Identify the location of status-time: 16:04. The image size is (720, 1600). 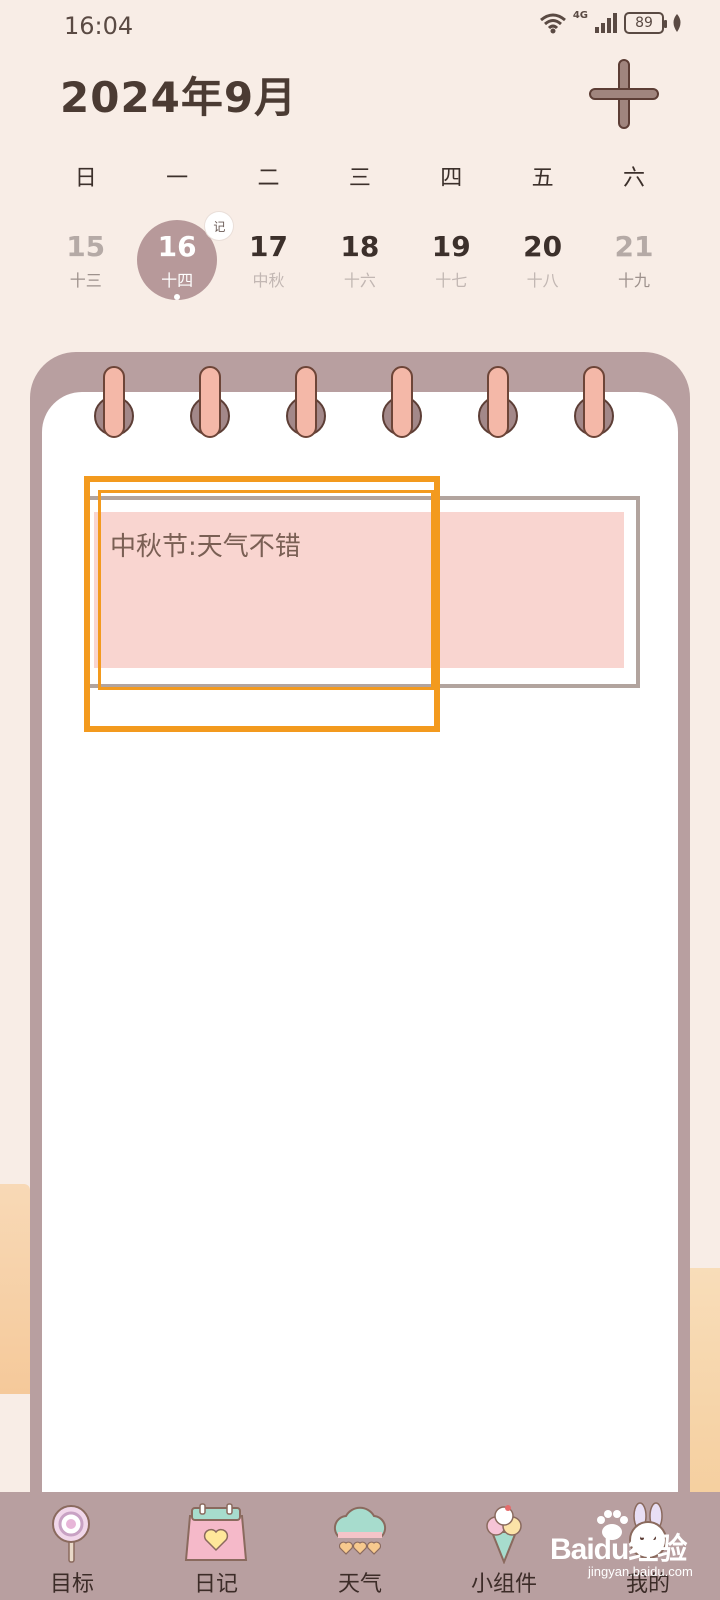
(99, 26).